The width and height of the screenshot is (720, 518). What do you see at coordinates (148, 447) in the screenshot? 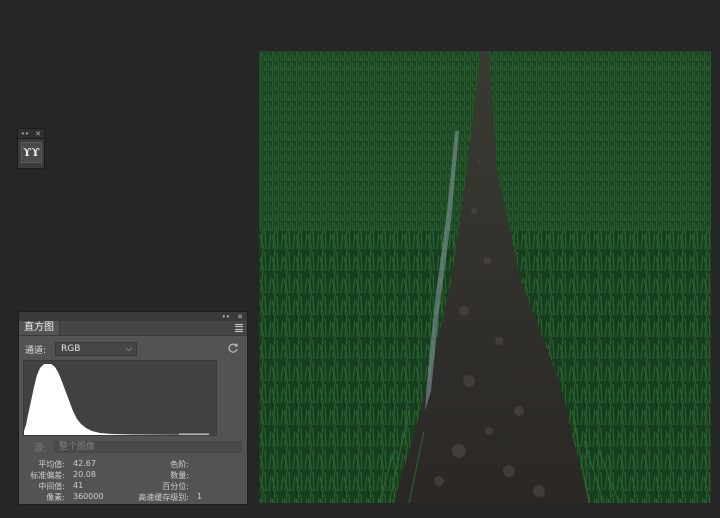
I see `source-select: 整个图像` at bounding box center [148, 447].